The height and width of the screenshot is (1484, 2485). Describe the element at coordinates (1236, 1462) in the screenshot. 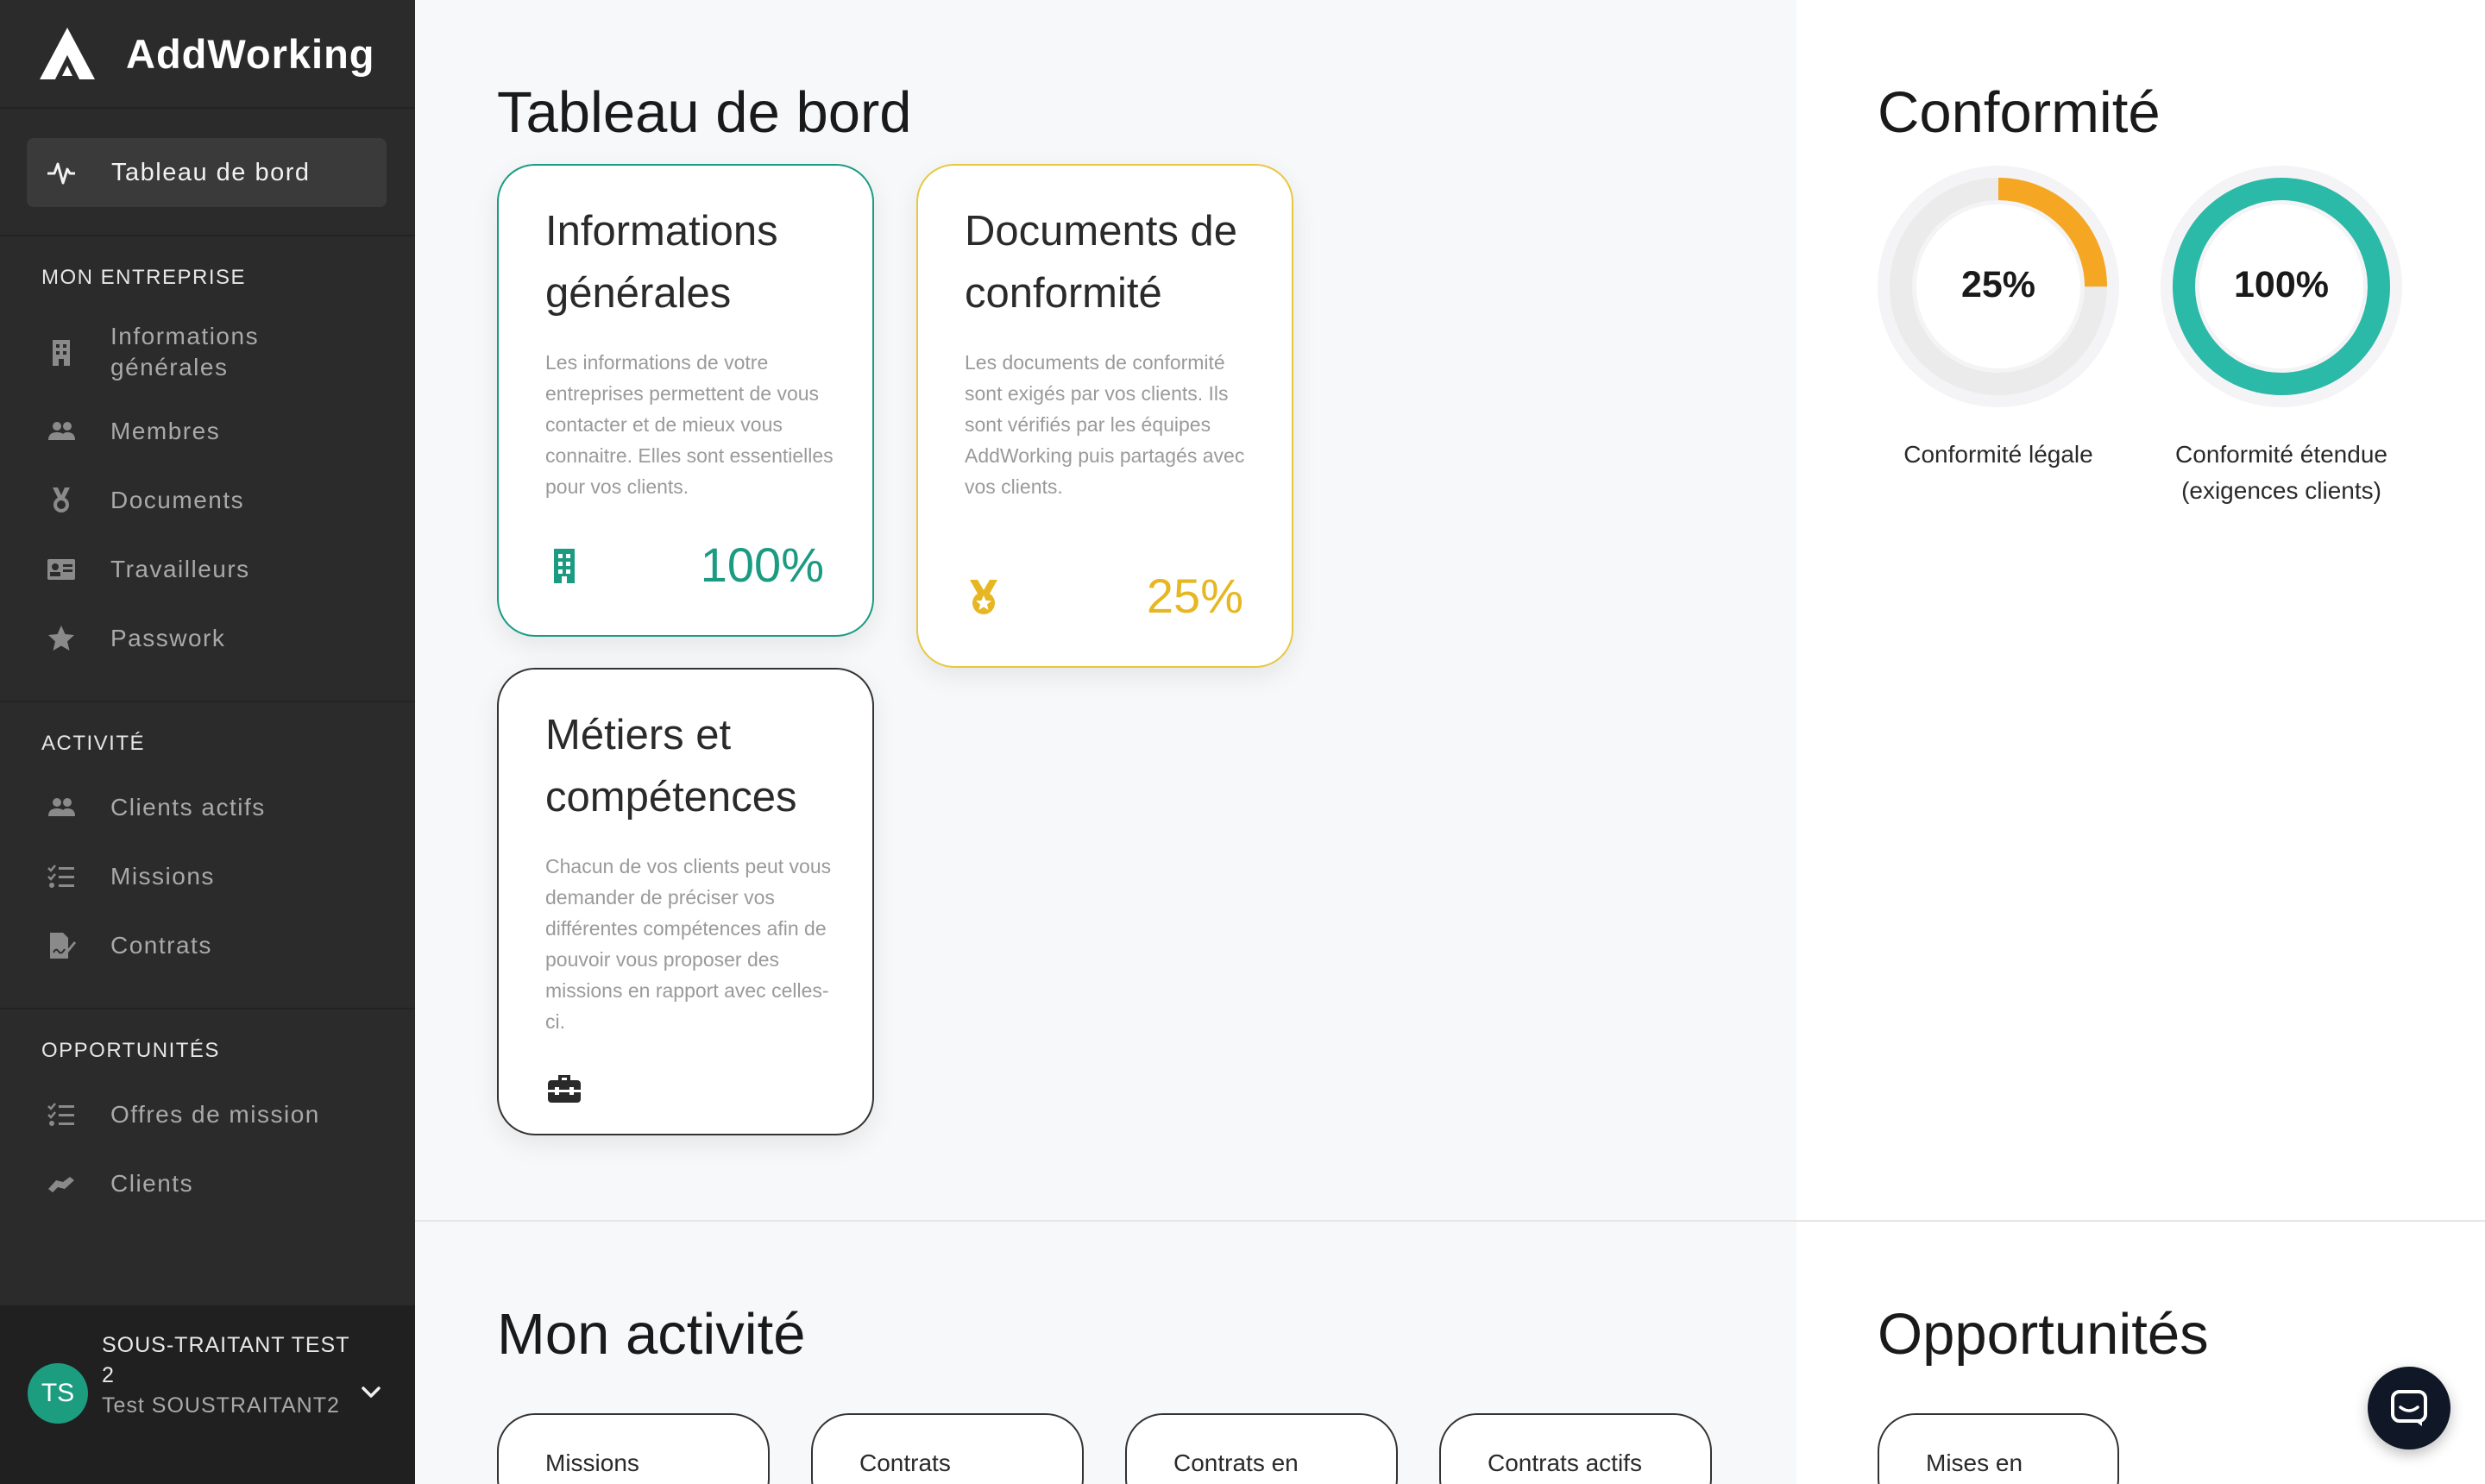

I see `activity-card-label: Contrats en` at that location.